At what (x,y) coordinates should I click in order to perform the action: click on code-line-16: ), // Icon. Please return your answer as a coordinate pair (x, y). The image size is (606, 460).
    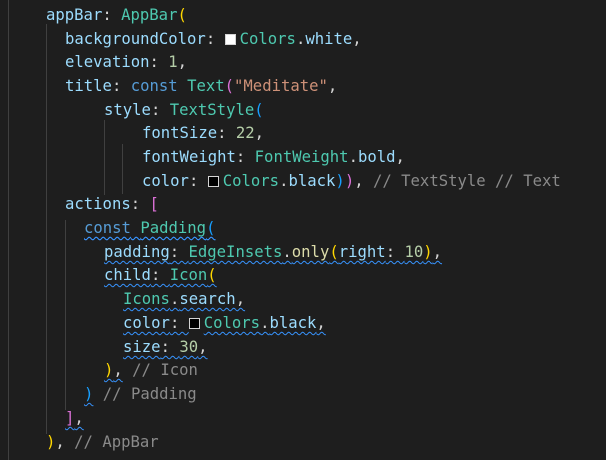
    Looking at the image, I should click on (99, 371).